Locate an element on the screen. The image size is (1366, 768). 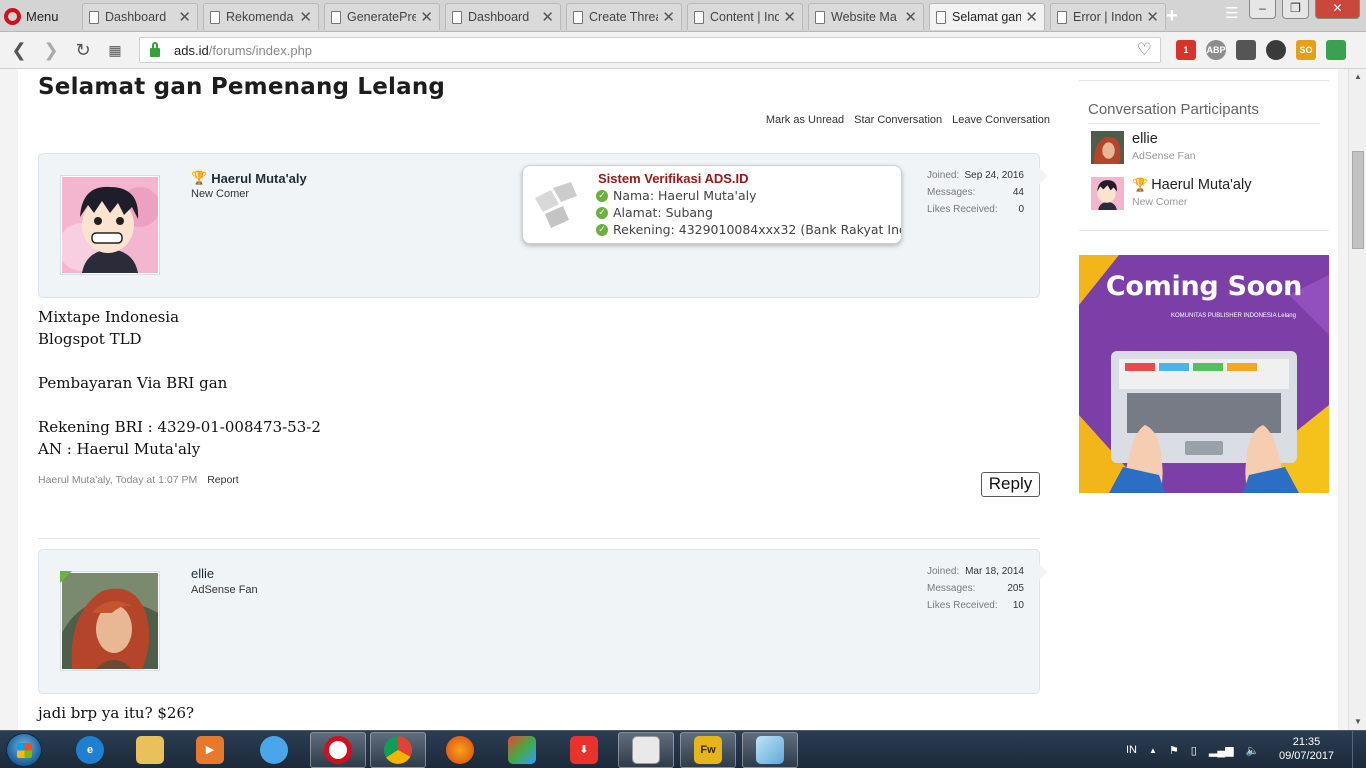
tab-dashboard-2: Dashboard ✕ is located at coordinates (503, 16).